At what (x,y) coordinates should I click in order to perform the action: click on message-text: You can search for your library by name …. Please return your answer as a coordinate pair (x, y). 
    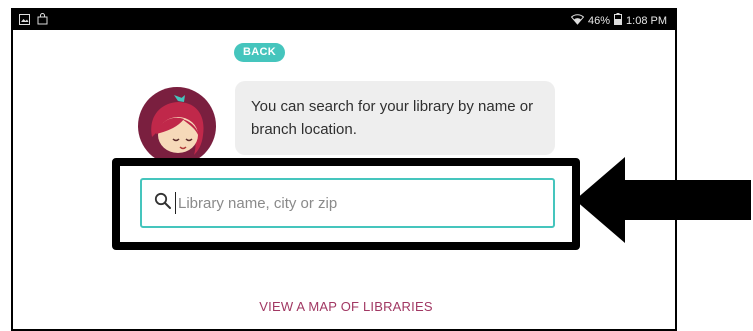
    Looking at the image, I should click on (392, 118).